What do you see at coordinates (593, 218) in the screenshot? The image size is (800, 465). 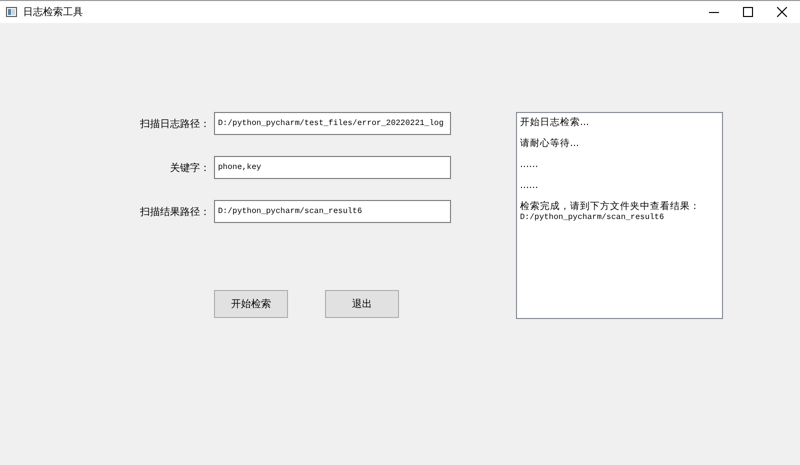 I see `output-line: D:/python_pycharm/scan_result6` at bounding box center [593, 218].